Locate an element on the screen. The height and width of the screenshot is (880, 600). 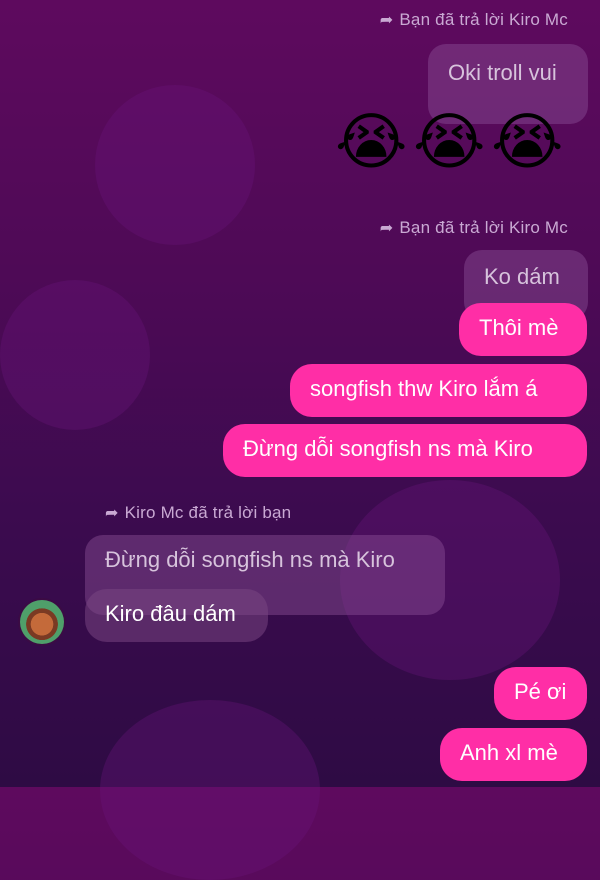
emoji-message: 😭 😭 😭 is located at coordinates (455, 150).